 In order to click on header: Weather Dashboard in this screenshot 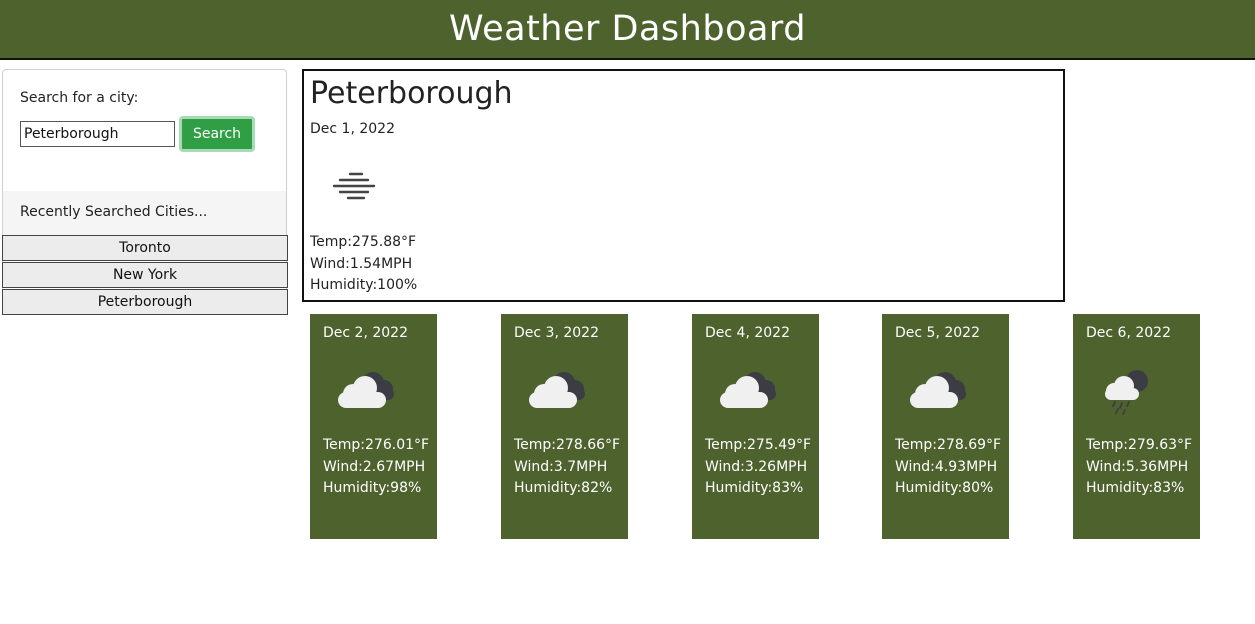, I will do `click(627, 30)`.